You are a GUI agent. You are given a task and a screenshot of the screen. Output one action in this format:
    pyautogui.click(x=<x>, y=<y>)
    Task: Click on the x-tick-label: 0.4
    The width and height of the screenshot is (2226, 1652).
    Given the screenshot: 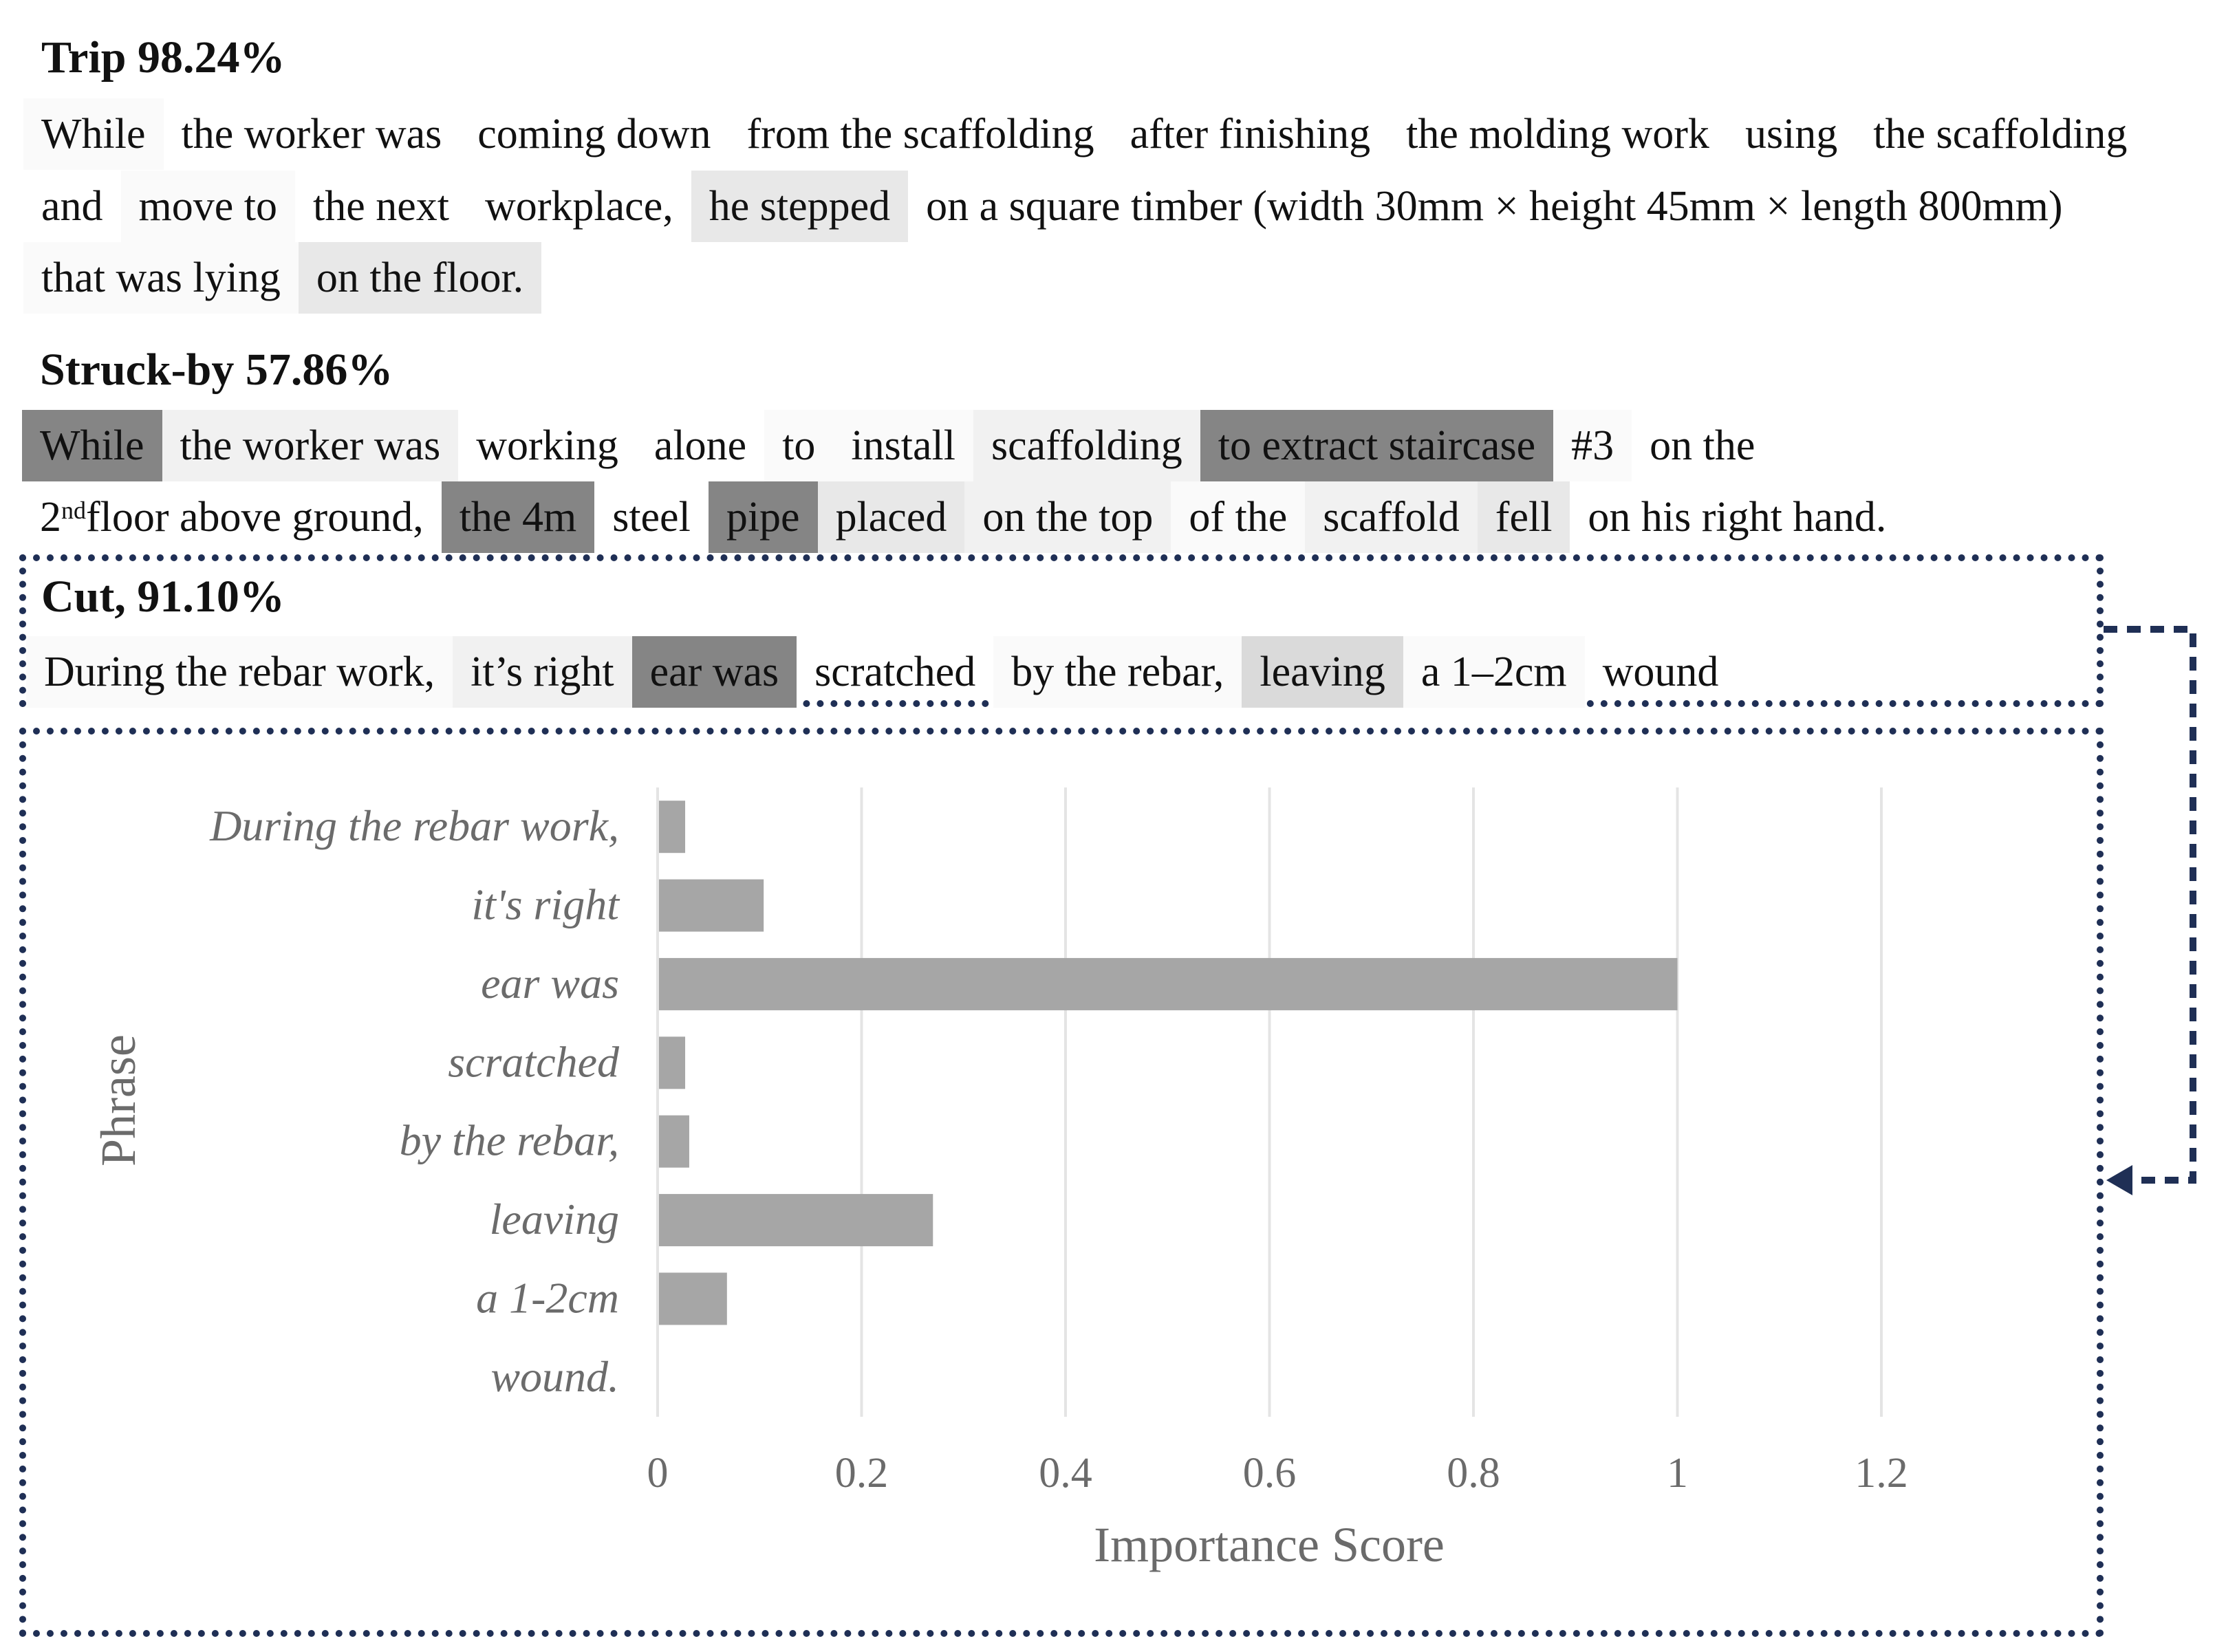 What is the action you would take?
    pyautogui.click(x=1065, y=1473)
    